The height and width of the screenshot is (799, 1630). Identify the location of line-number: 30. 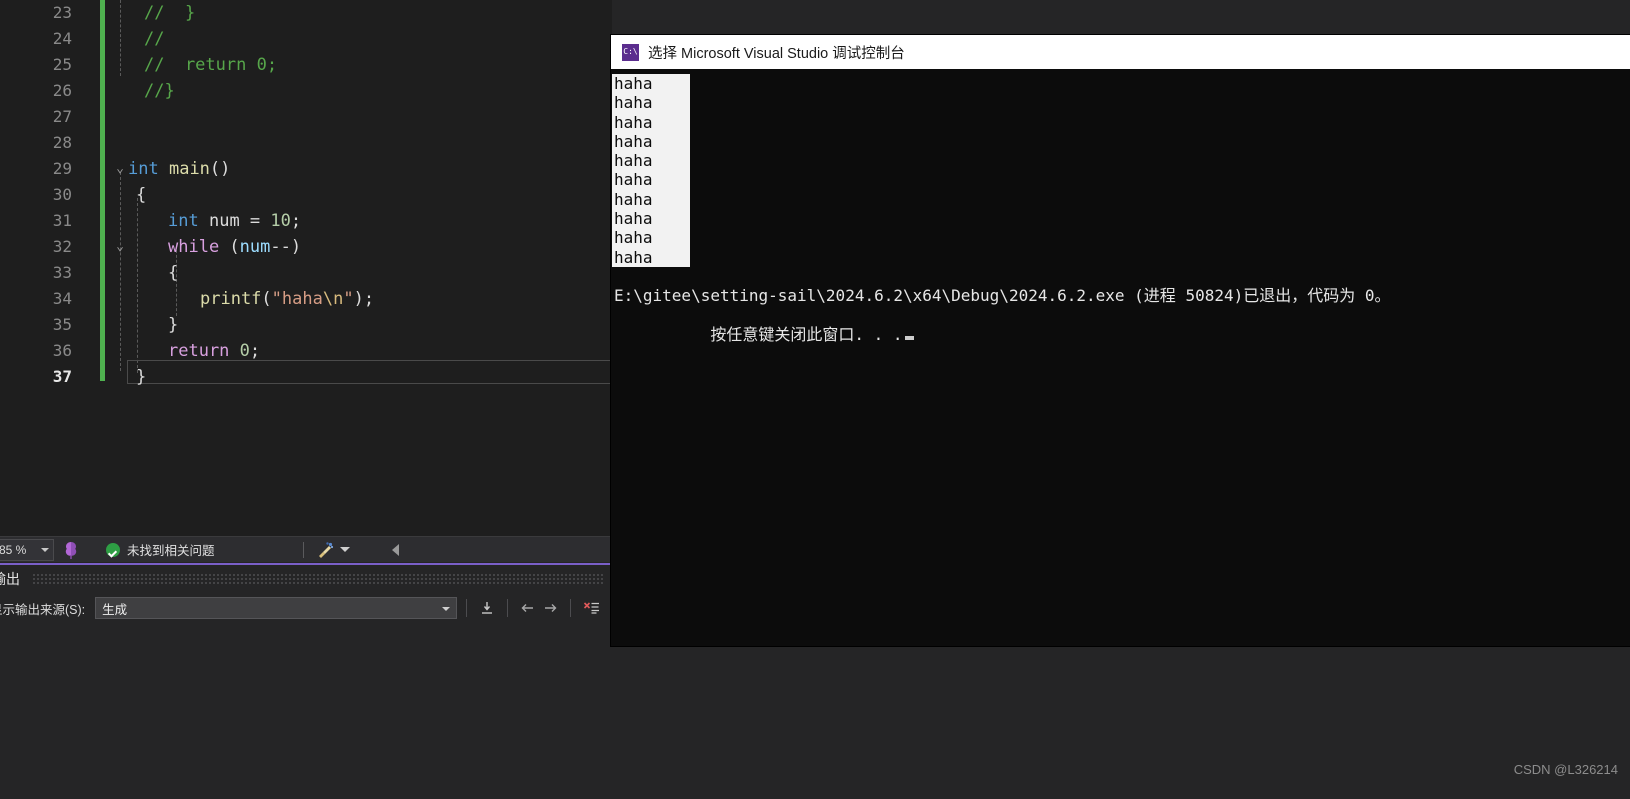
(62, 194).